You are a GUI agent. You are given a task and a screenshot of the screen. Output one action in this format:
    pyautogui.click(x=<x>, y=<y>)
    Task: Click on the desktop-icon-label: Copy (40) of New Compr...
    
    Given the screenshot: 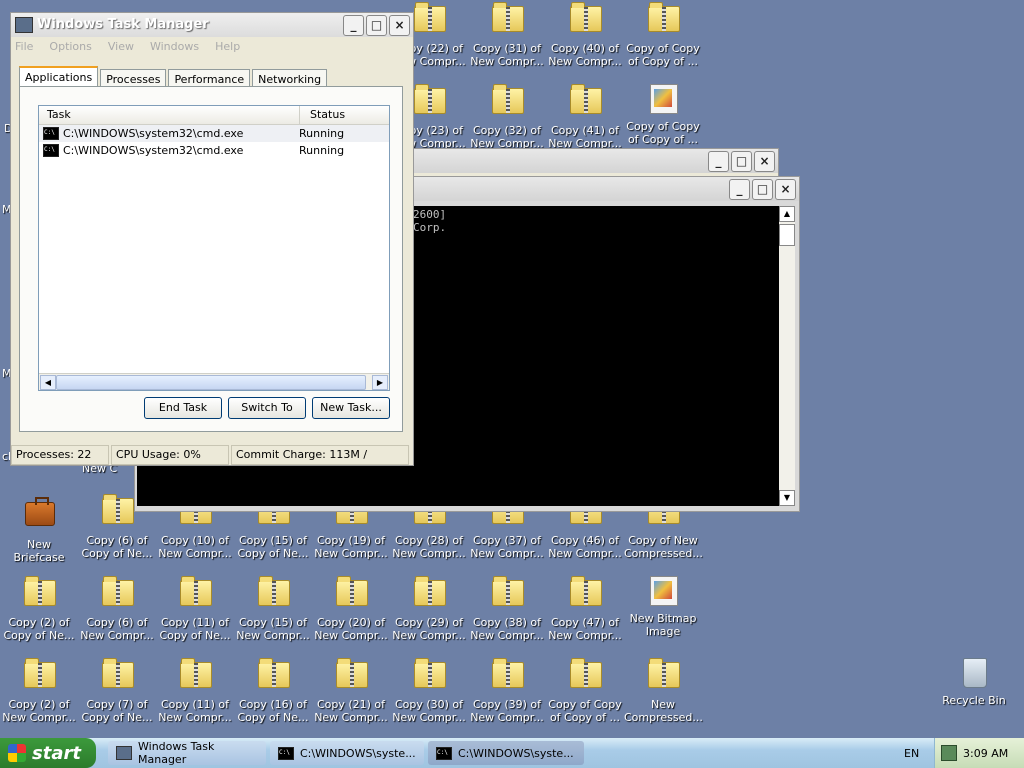 What is the action you would take?
    pyautogui.click(x=585, y=55)
    